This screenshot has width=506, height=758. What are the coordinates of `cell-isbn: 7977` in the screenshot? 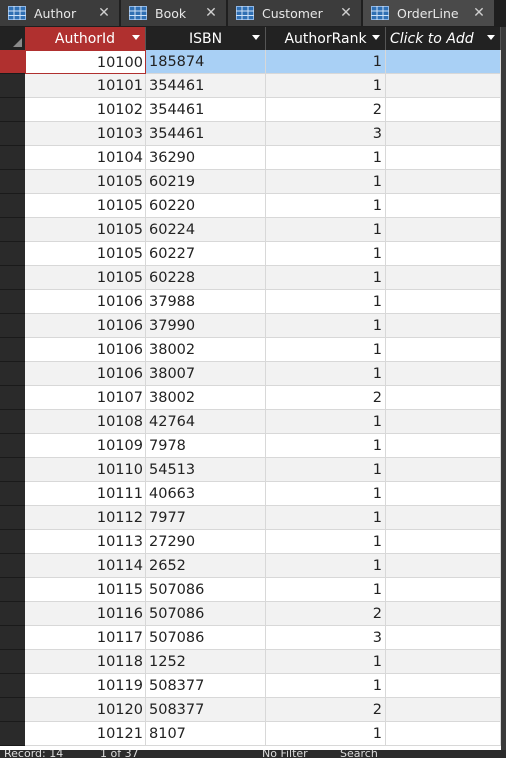 It's located at (206, 518).